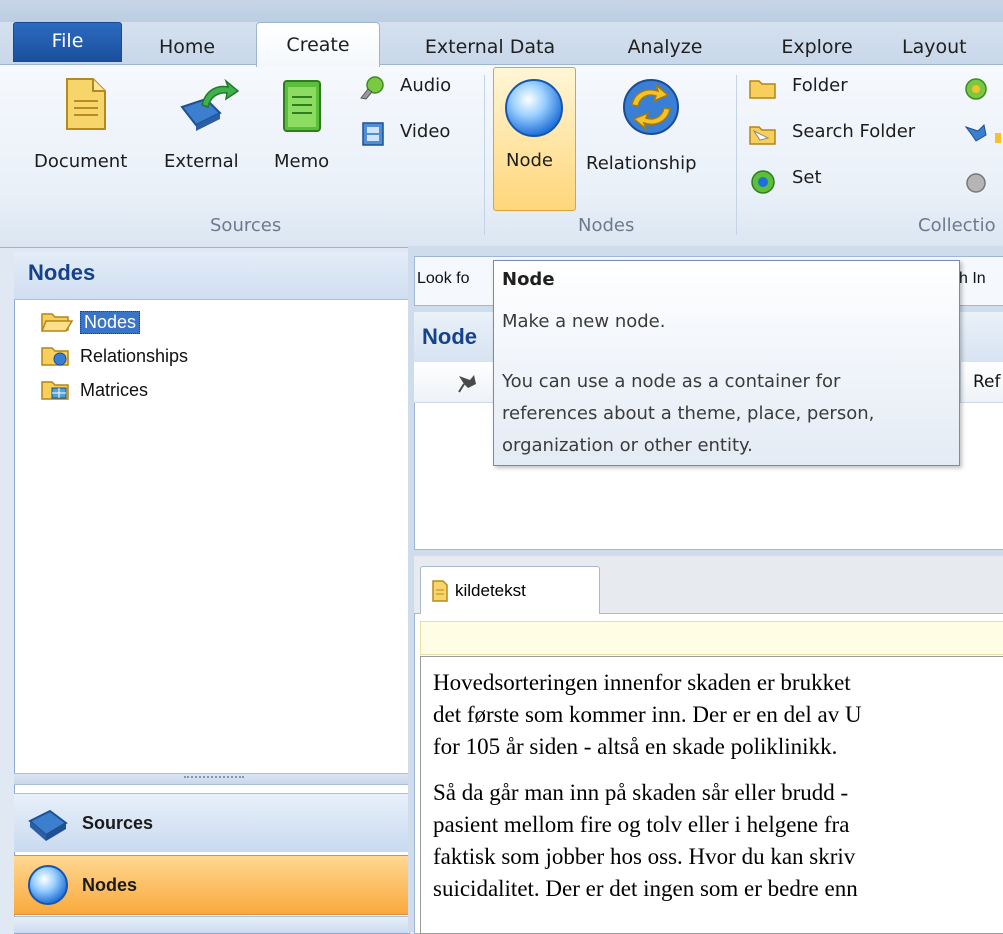 The height and width of the screenshot is (934, 1003). Describe the element at coordinates (807, 177) in the screenshot. I see `set-label: Set` at that location.